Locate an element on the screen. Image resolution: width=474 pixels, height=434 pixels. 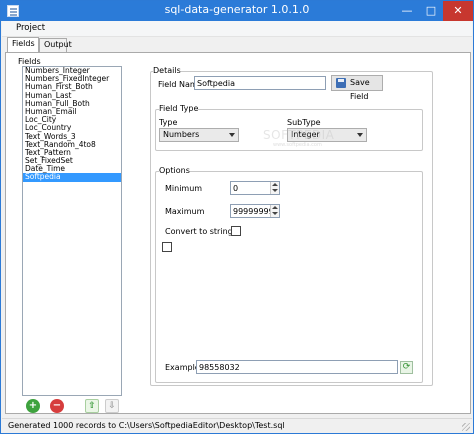
convert-to-string-label: Convert to string is located at coordinates (199, 231).